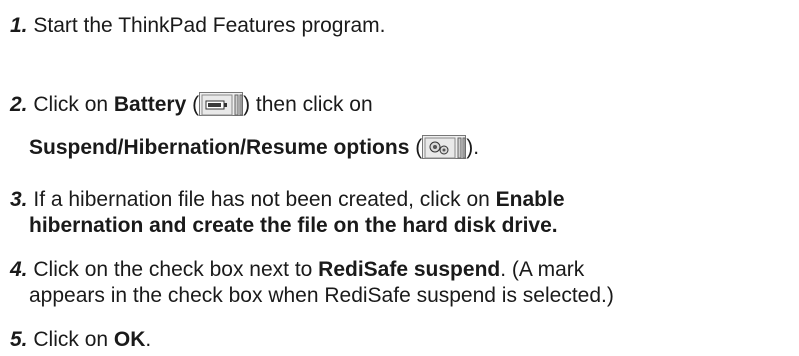  What do you see at coordinates (444, 147) in the screenshot?
I see `suspend-options-icon` at bounding box center [444, 147].